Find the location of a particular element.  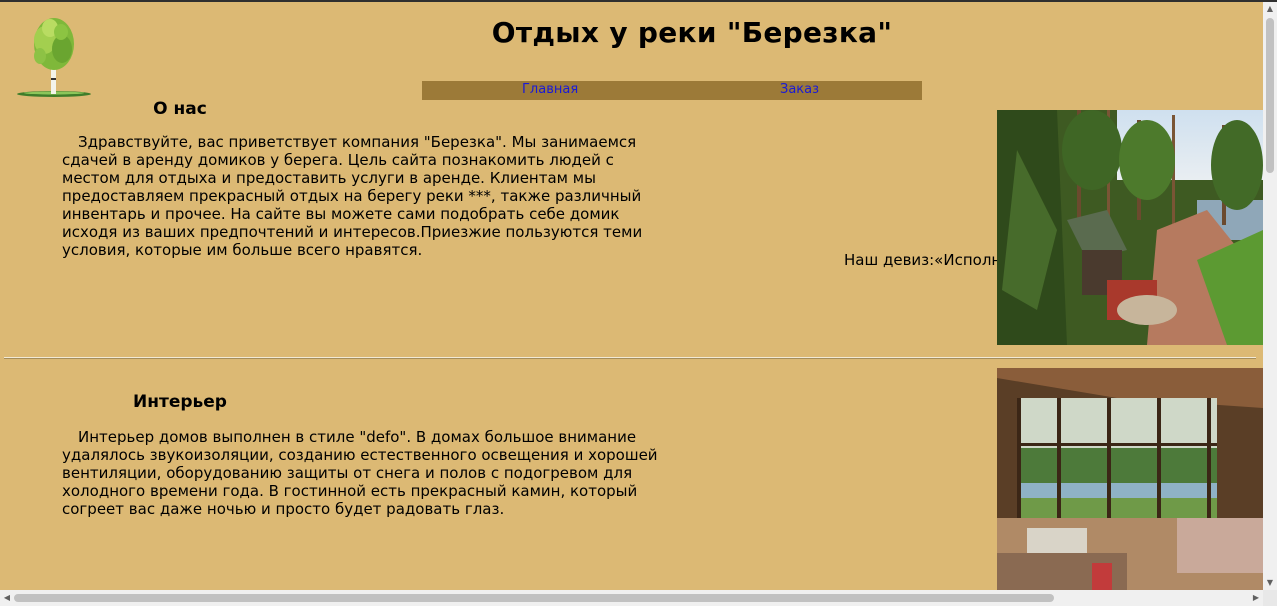

horizontal-scrollbar: ◀ ▶ is located at coordinates (631, 598).